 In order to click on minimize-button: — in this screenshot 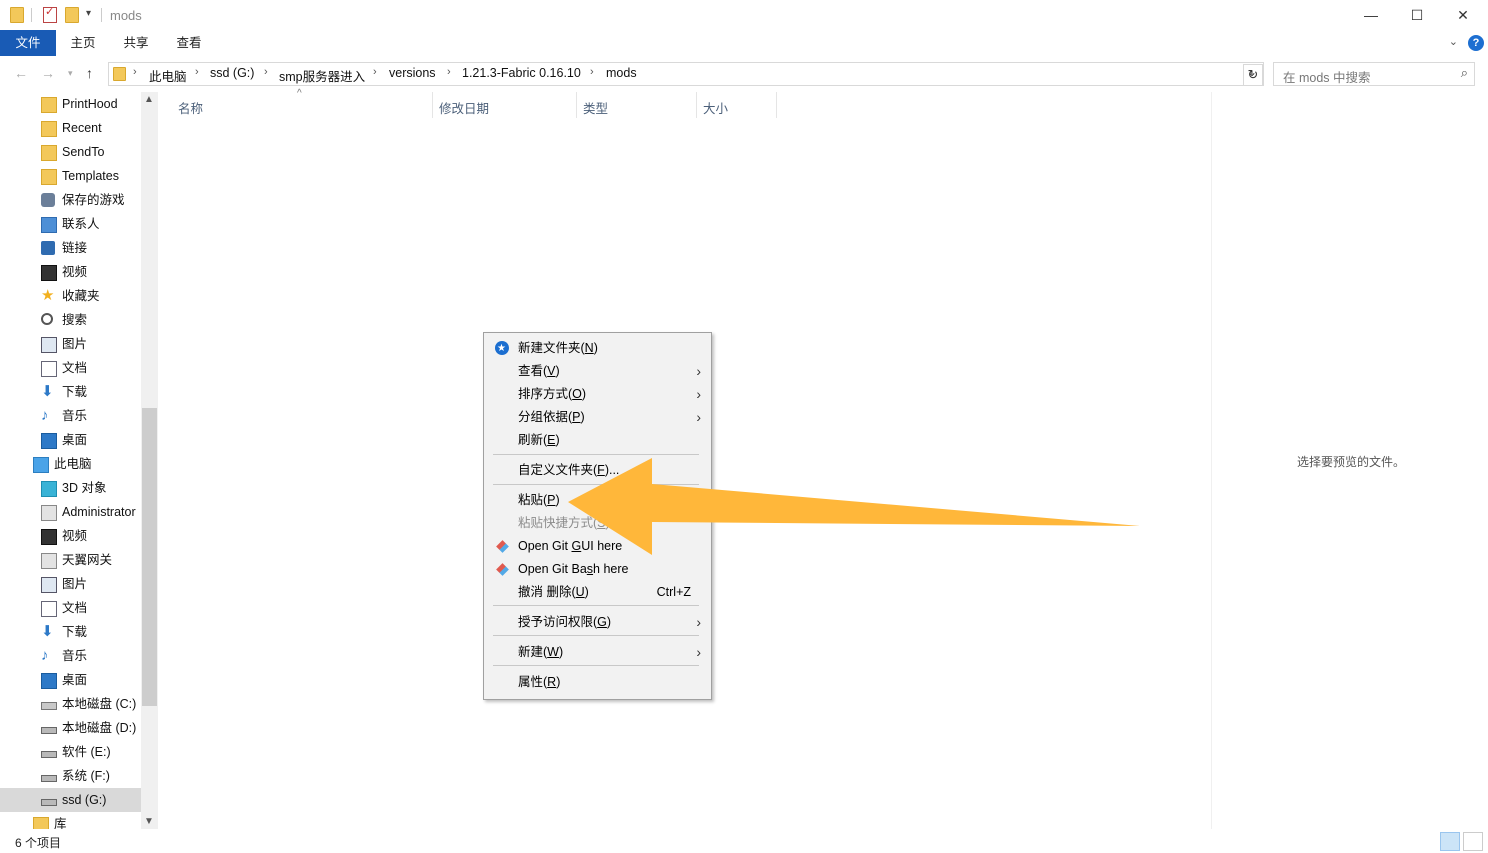, I will do `click(1371, 15)`.